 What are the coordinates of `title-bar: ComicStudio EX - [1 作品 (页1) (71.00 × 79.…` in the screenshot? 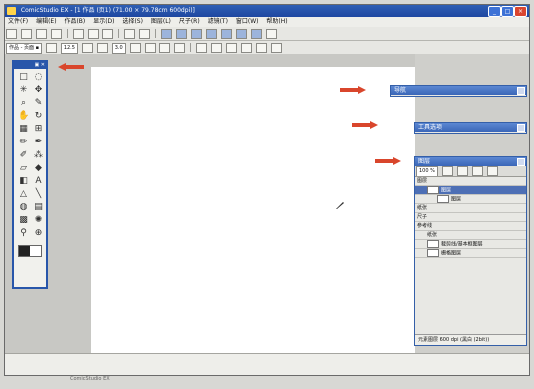 It's located at (267, 11).